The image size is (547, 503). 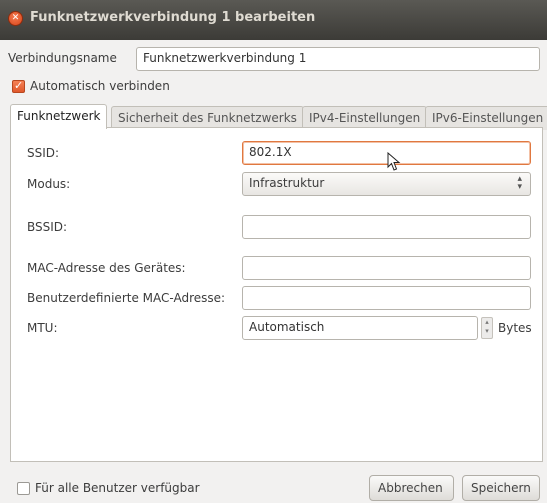 What do you see at coordinates (100, 86) in the screenshot?
I see `auto-connect-label: Automatisch verbinden` at bounding box center [100, 86].